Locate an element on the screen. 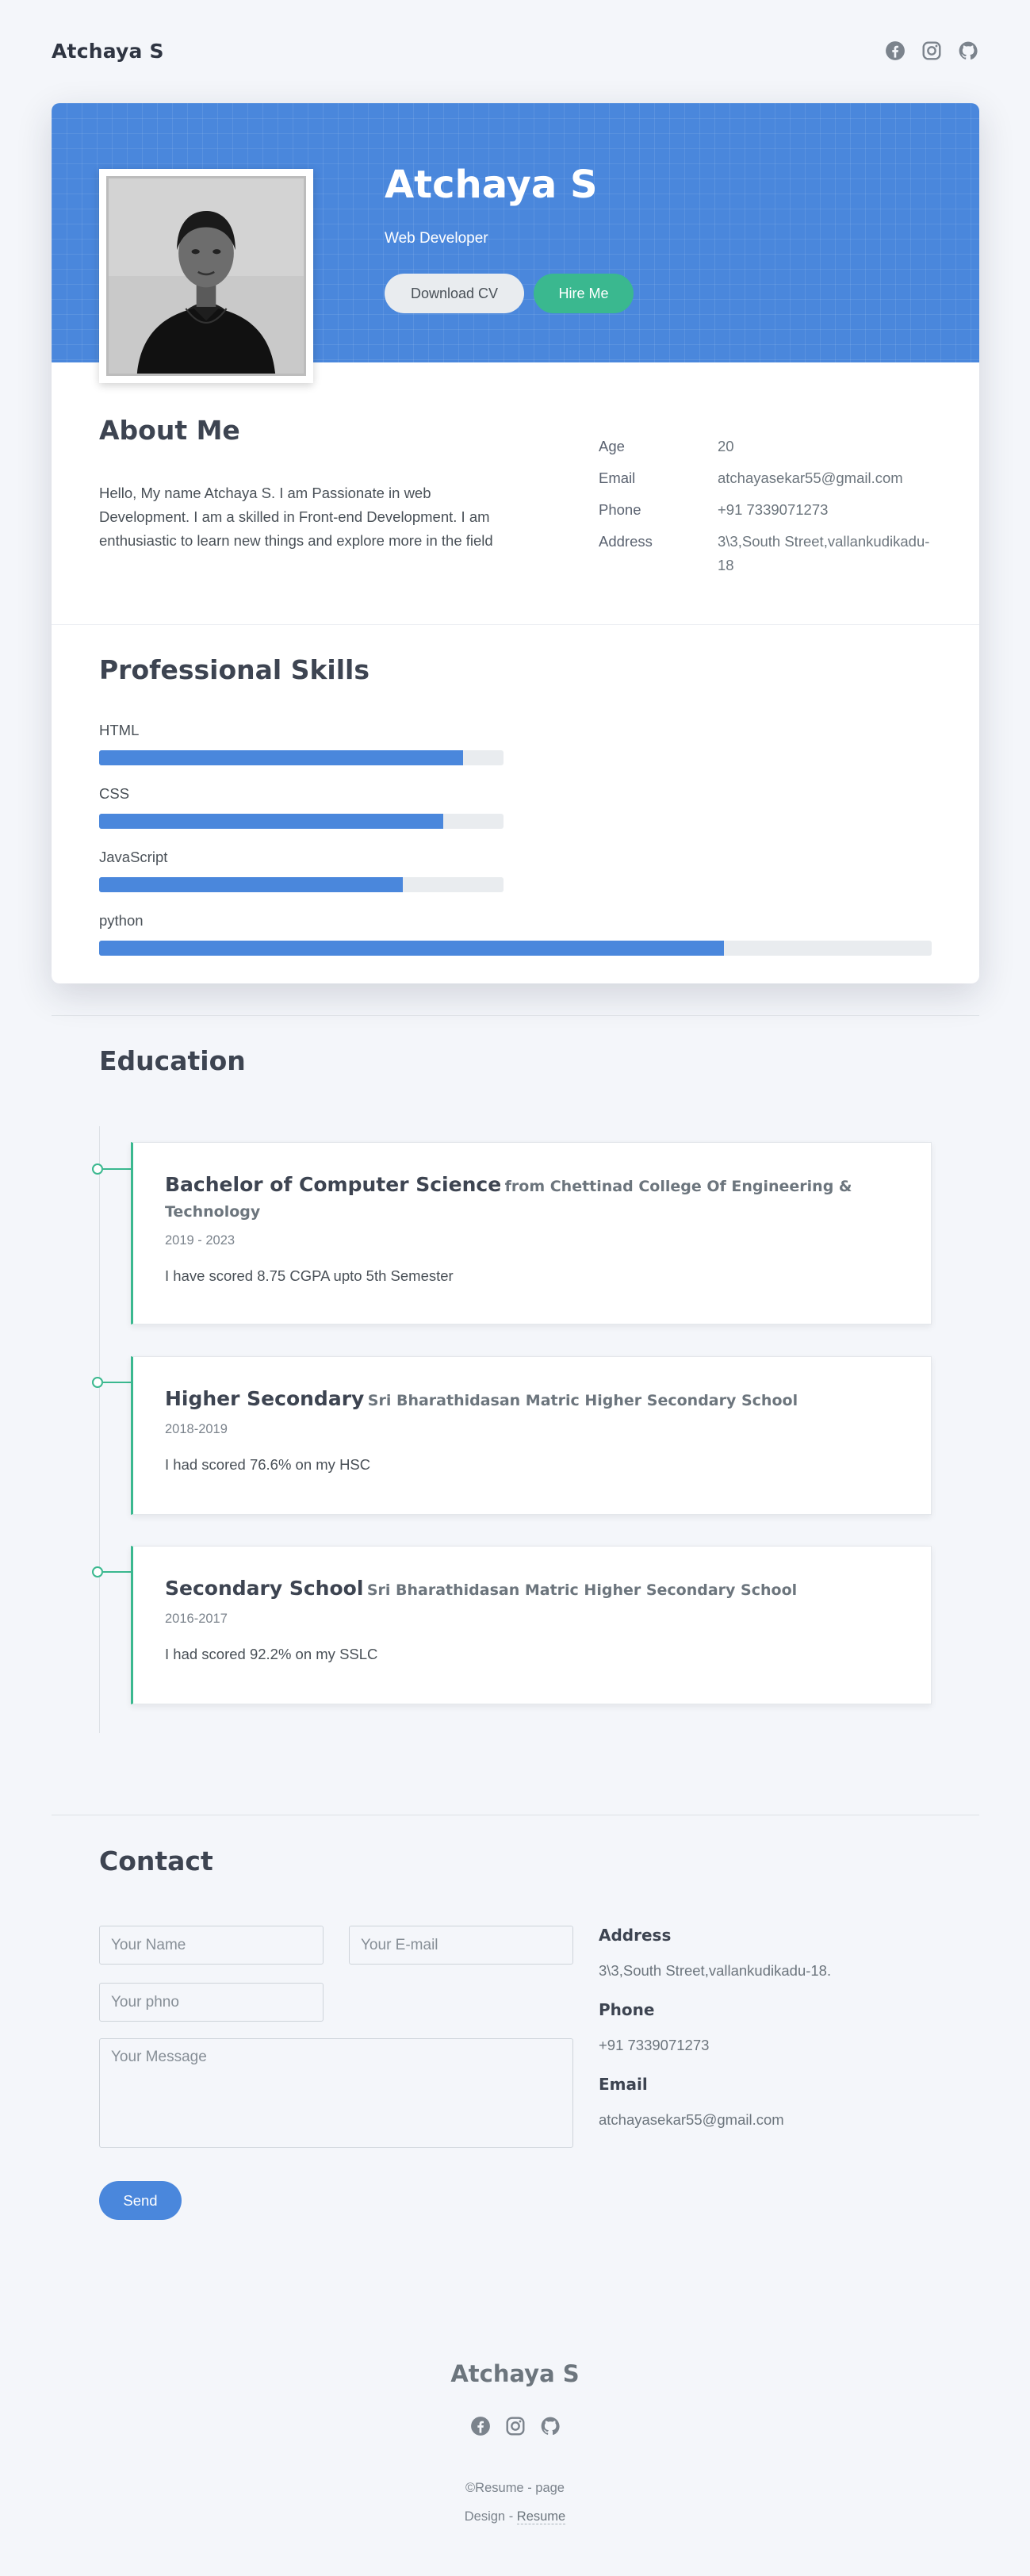  message-textarea is located at coordinates (336, 2093).